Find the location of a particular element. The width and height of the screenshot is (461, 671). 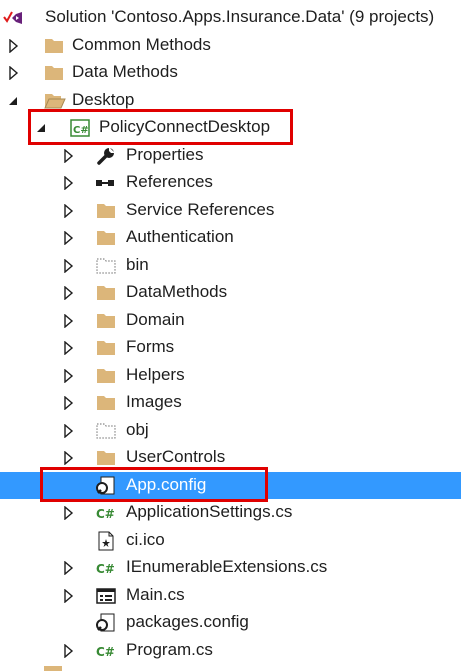

tree-item-applicationsettings: C# ApplicationSettings.cs is located at coordinates (230, 513).